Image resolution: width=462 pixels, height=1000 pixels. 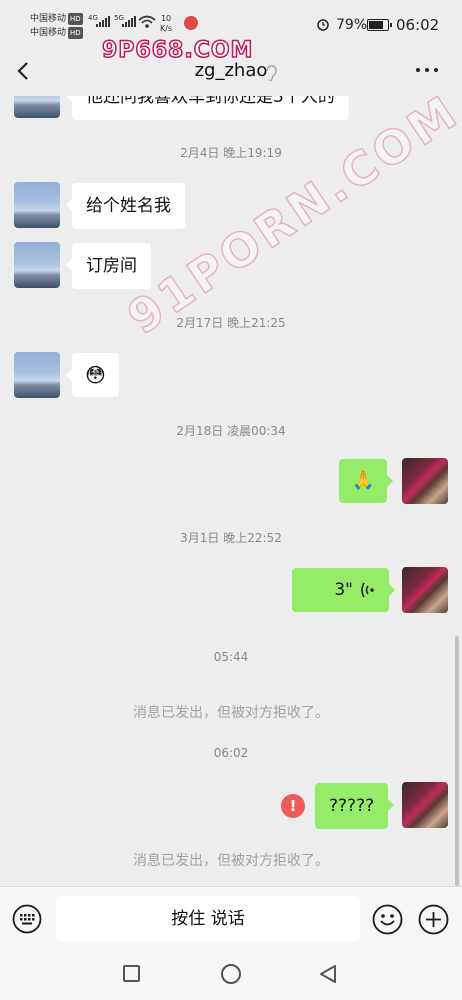 I want to click on carrier-2: 中国移动 HD, so click(x=56, y=33).